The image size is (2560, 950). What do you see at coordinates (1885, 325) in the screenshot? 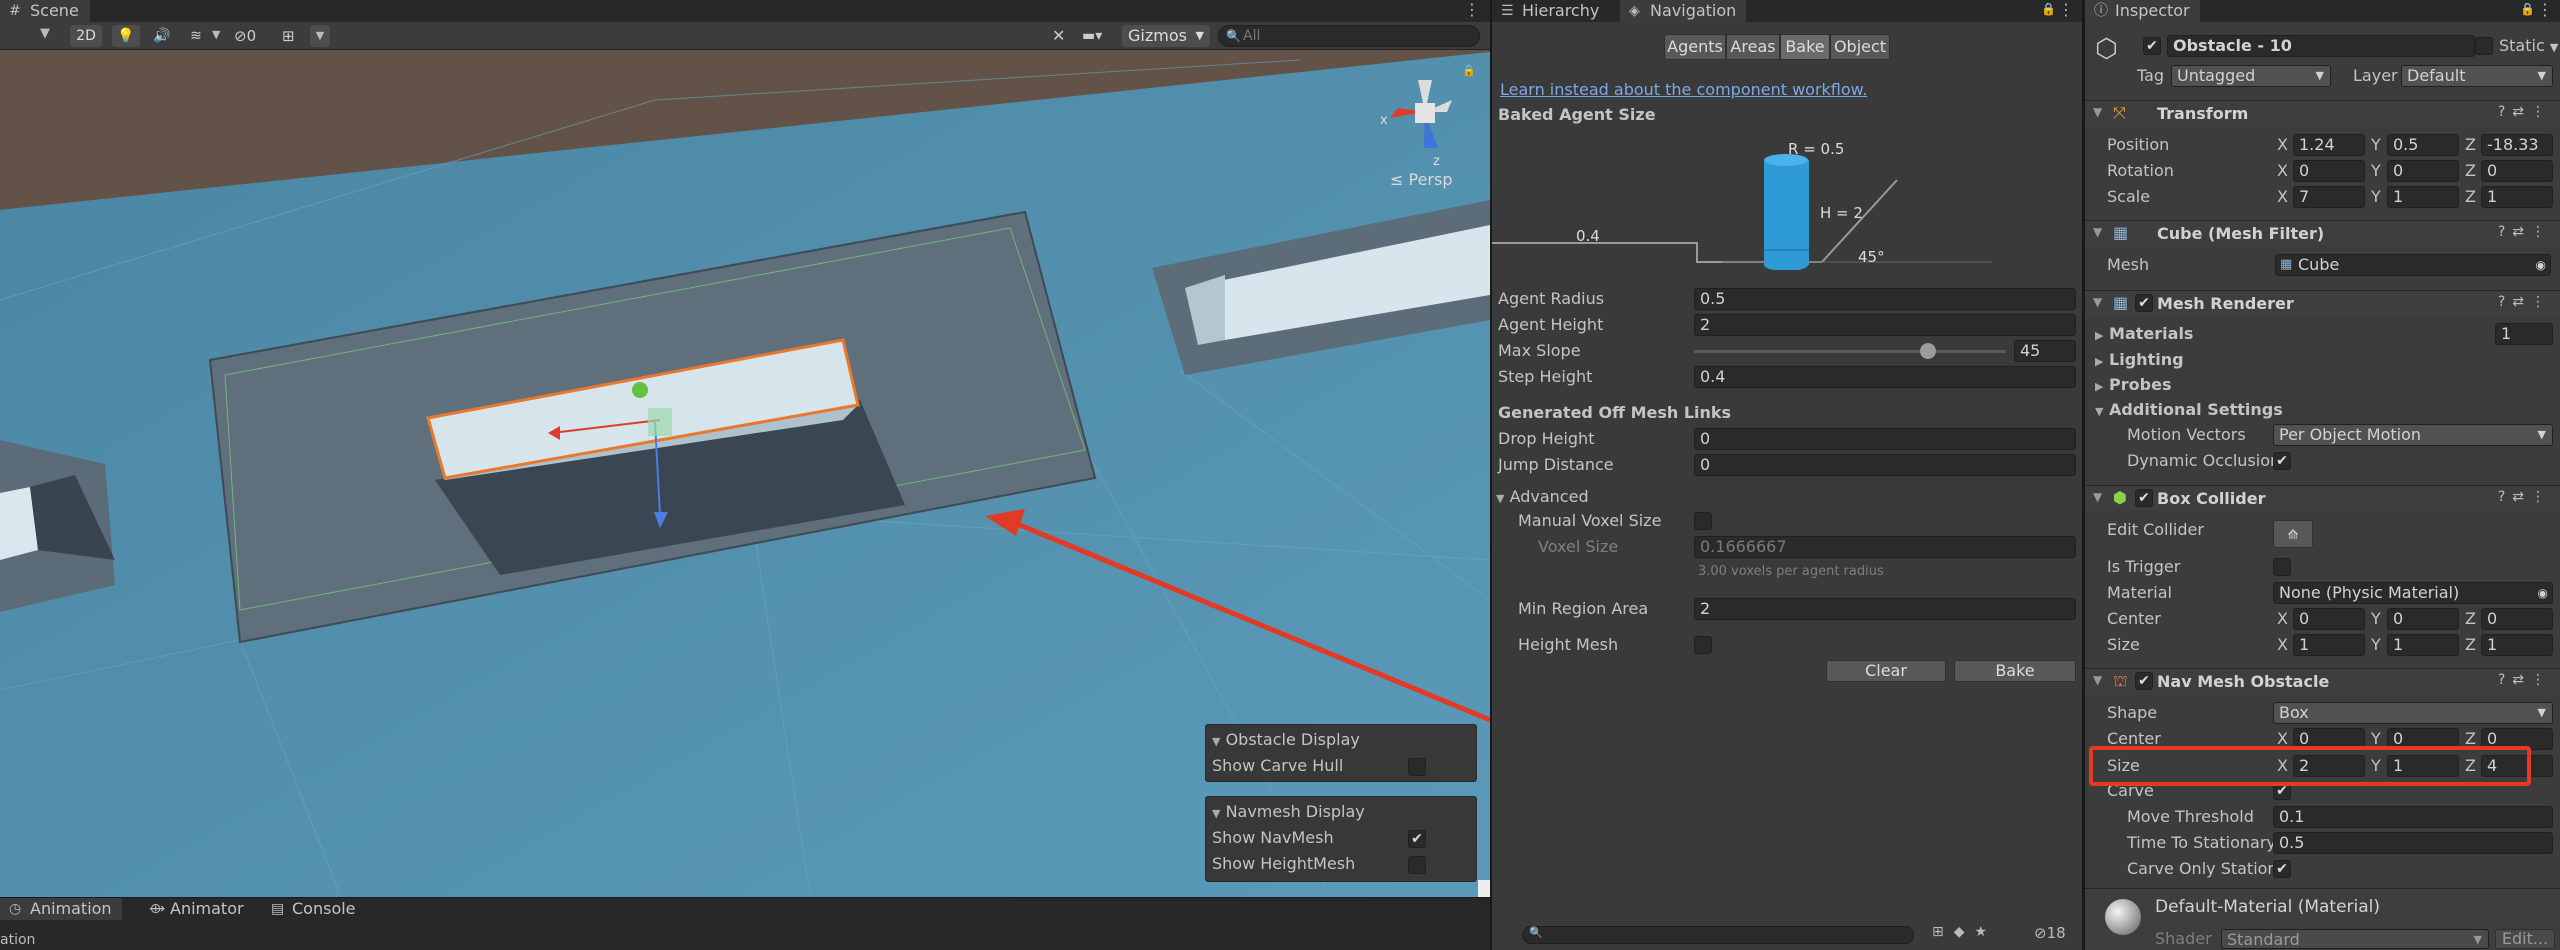
I see `agent-height-field: 2` at bounding box center [1885, 325].